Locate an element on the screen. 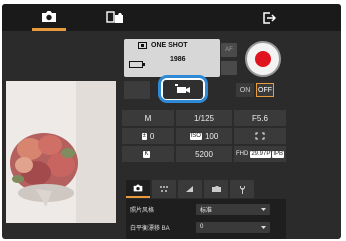  movie-quality-button: FHD 29.97P IPB is located at coordinates (260, 154).